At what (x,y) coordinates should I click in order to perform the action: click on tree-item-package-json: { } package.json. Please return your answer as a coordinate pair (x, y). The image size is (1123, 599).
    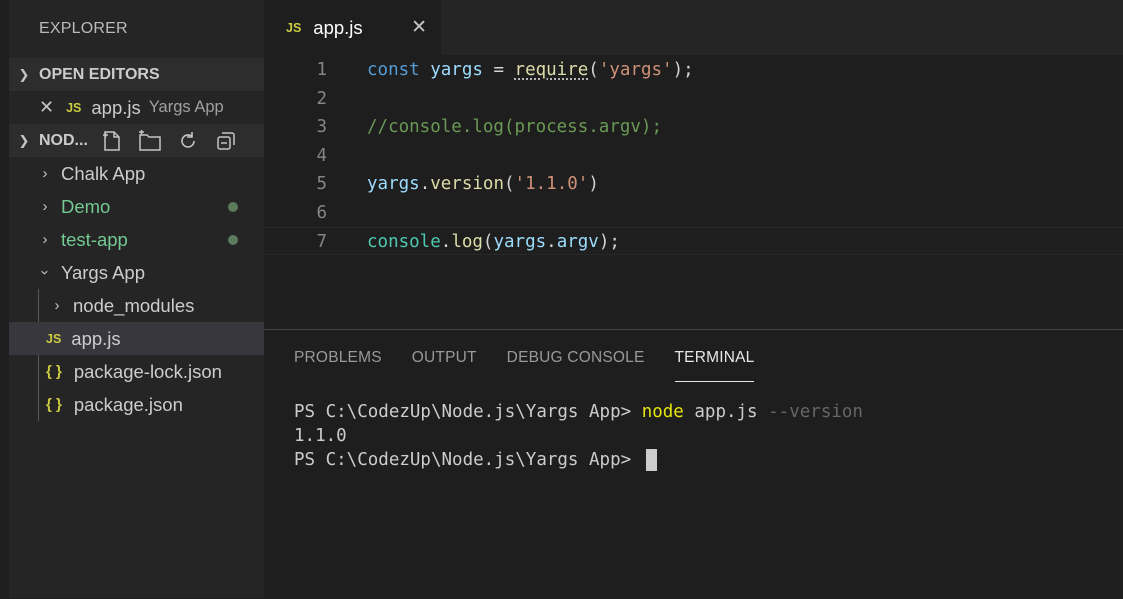
    Looking at the image, I should click on (136, 404).